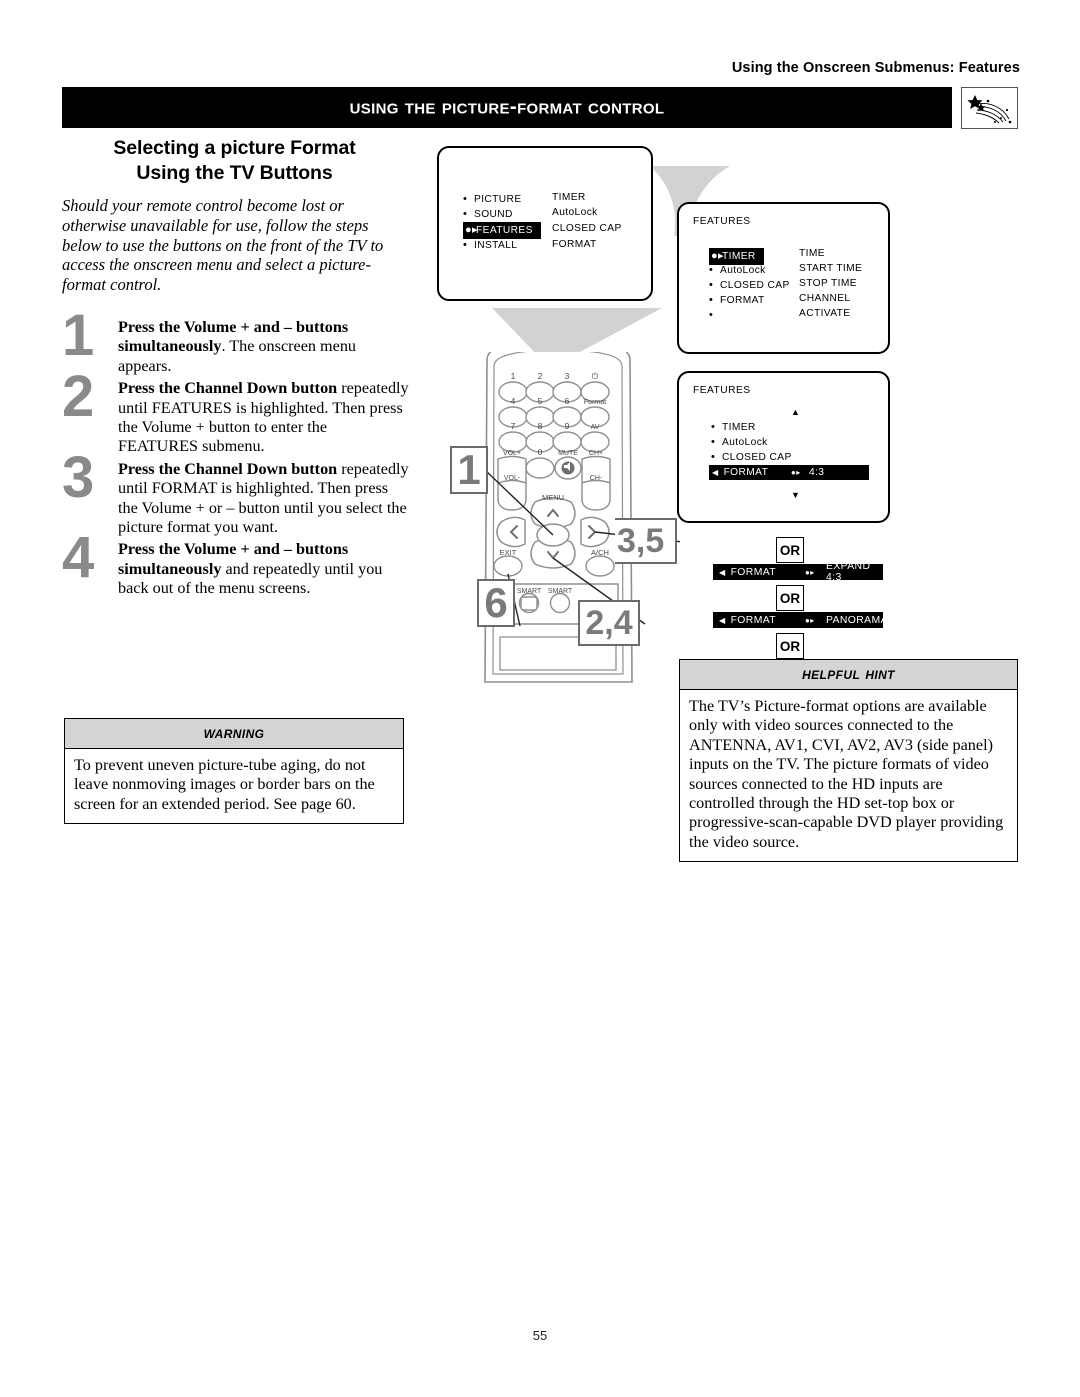  Describe the element at coordinates (831, 268) in the screenshot. I see `features-value-start-time: START TIME` at that location.